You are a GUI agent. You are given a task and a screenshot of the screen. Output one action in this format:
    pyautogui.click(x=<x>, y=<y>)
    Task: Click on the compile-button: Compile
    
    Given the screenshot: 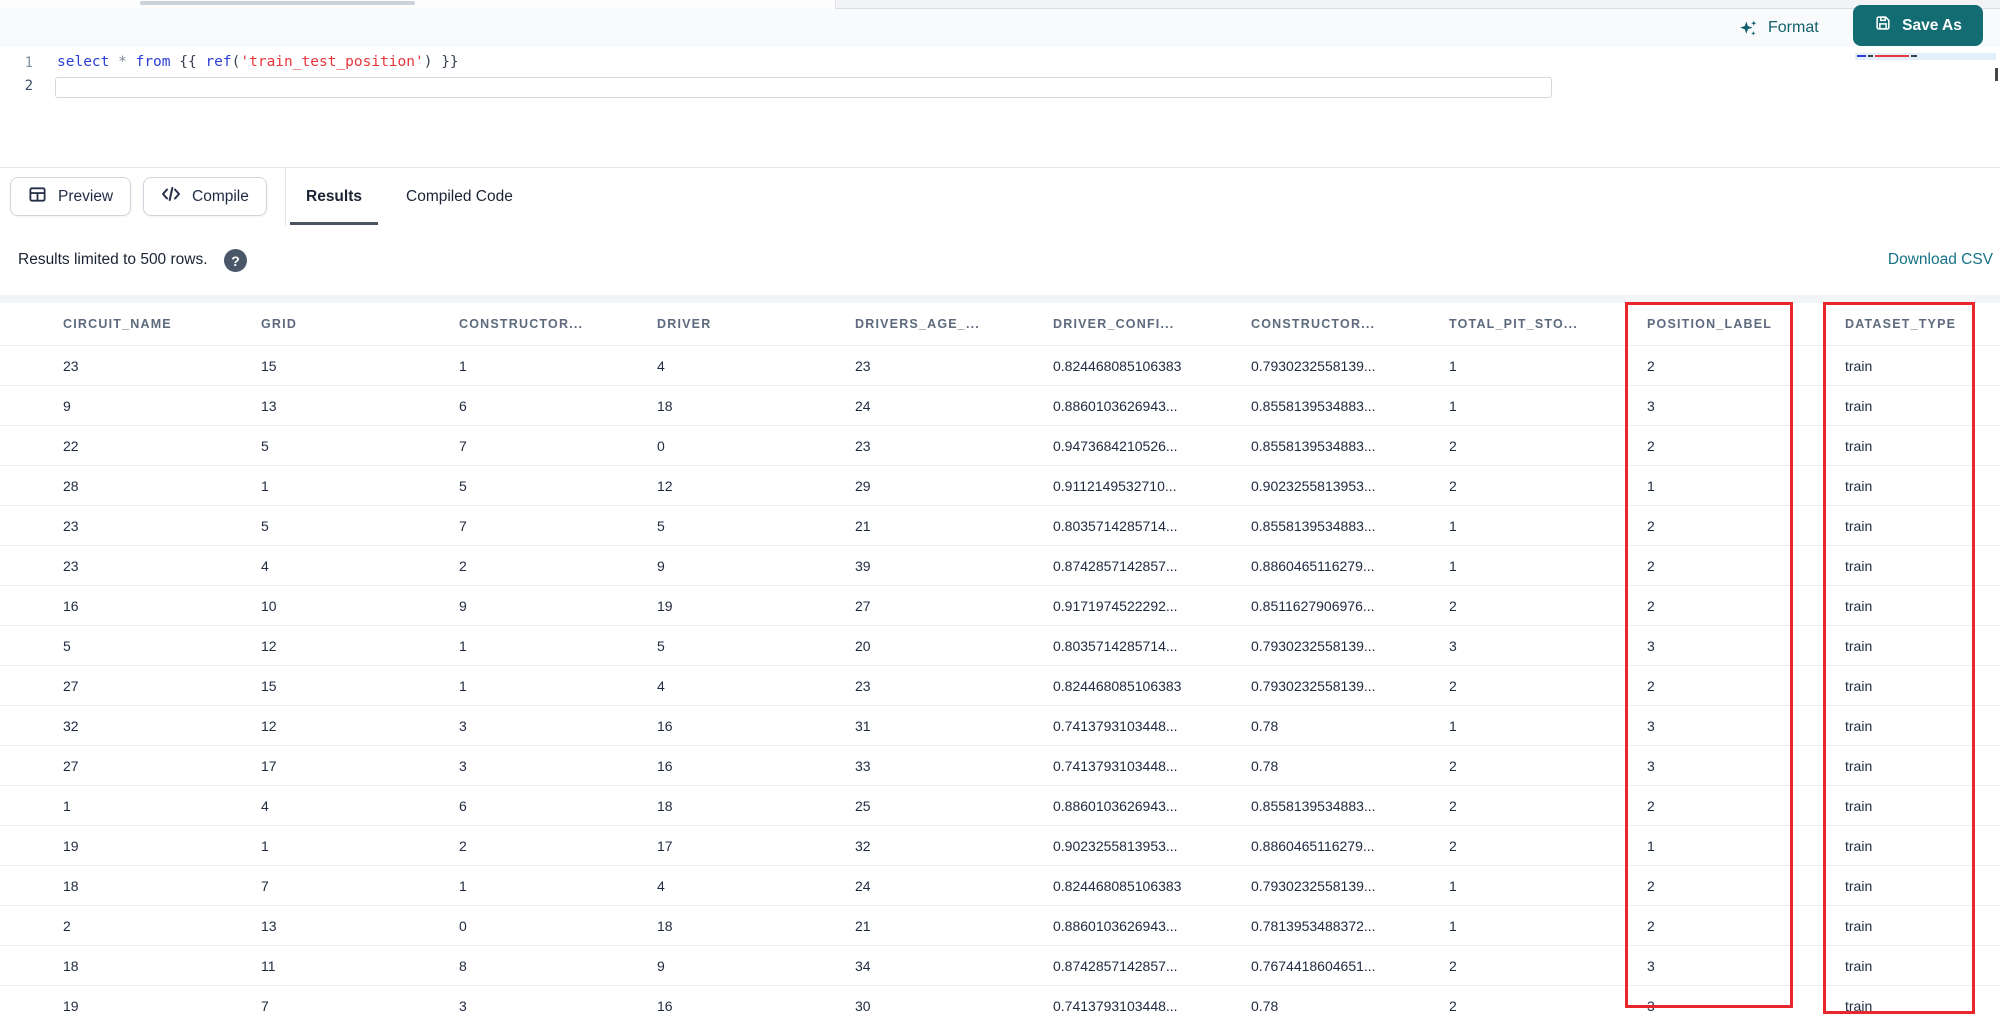 What is the action you would take?
    pyautogui.click(x=205, y=196)
    